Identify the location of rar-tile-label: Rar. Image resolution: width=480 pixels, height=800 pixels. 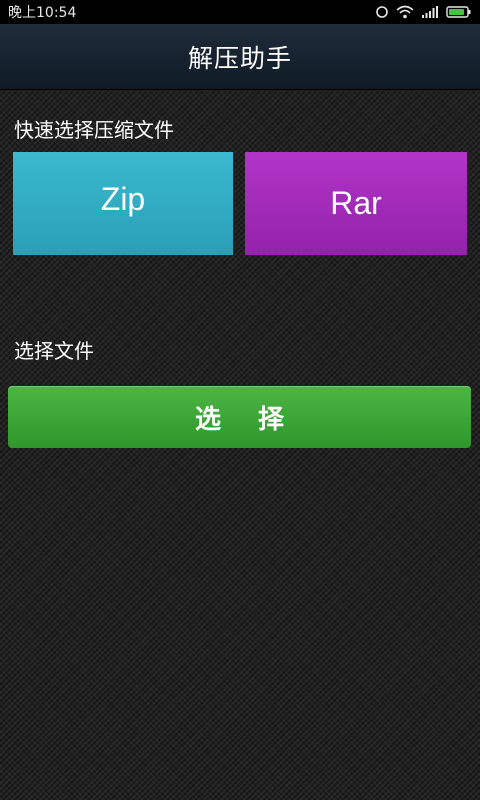
(356, 203).